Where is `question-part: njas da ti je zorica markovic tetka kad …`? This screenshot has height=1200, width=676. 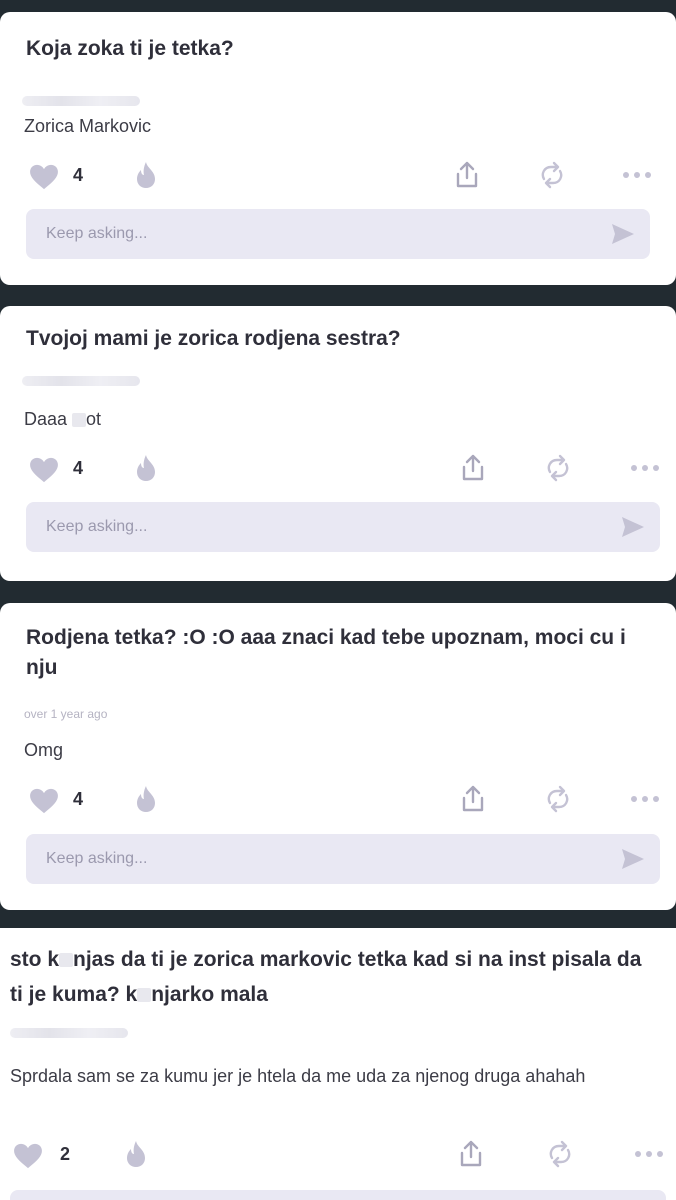
question-part: njas da ti je zorica markovic tetka kad … is located at coordinates (326, 977).